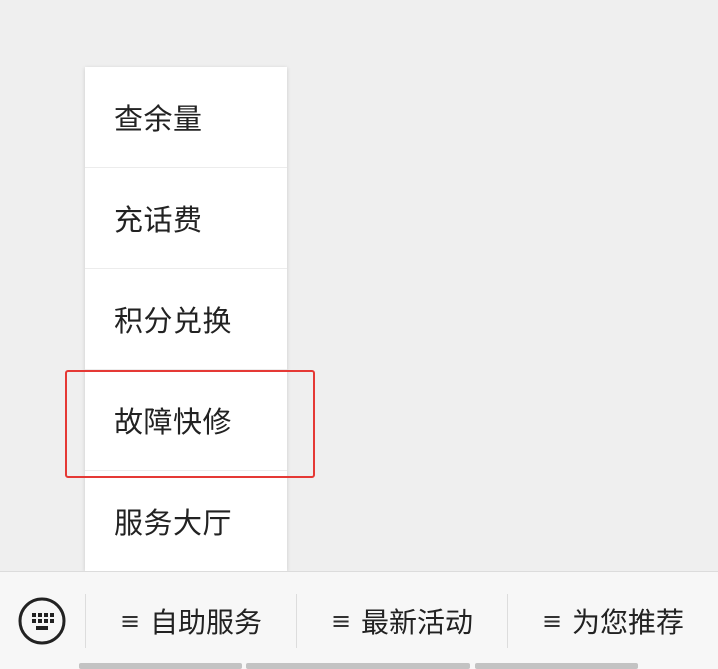  I want to click on tab-recommended: ≡ 为您推荐, so click(613, 621).